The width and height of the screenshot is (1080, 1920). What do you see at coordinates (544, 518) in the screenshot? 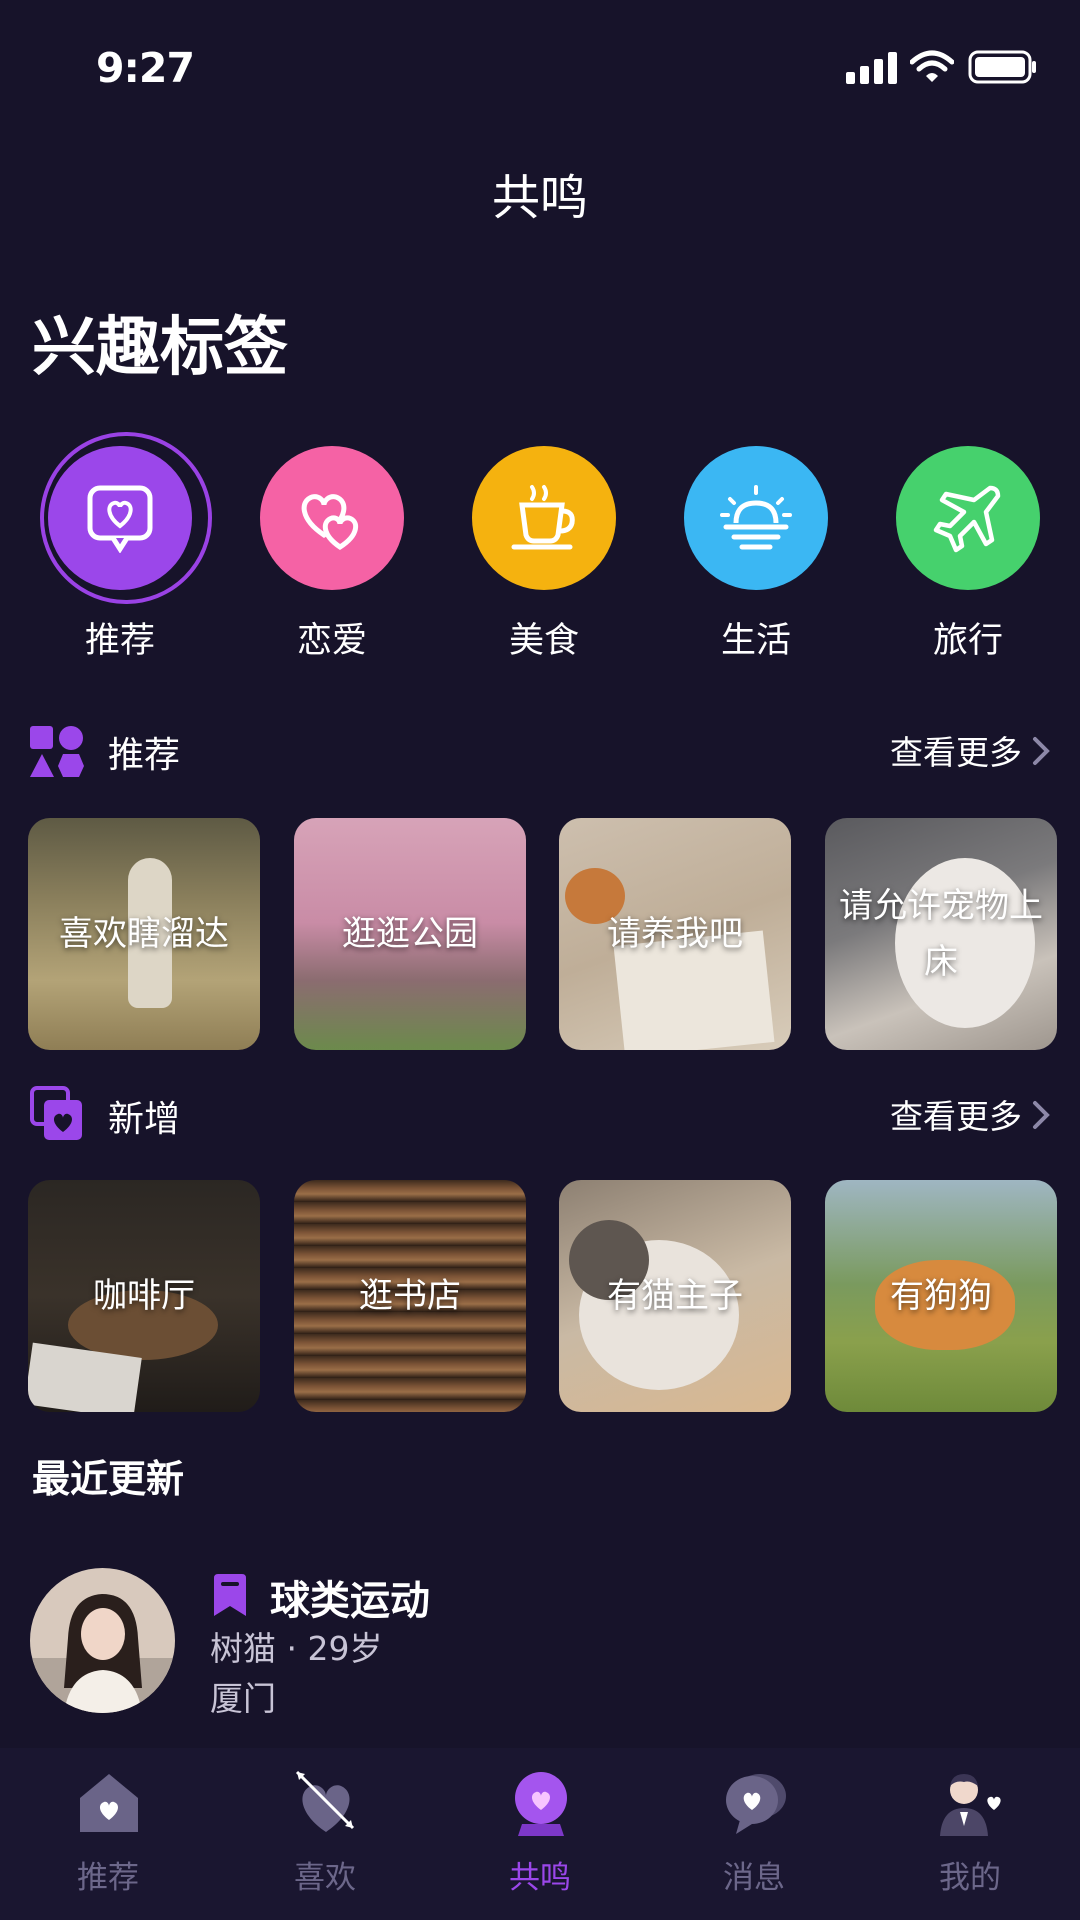
I see `coffee-cup-icon` at bounding box center [544, 518].